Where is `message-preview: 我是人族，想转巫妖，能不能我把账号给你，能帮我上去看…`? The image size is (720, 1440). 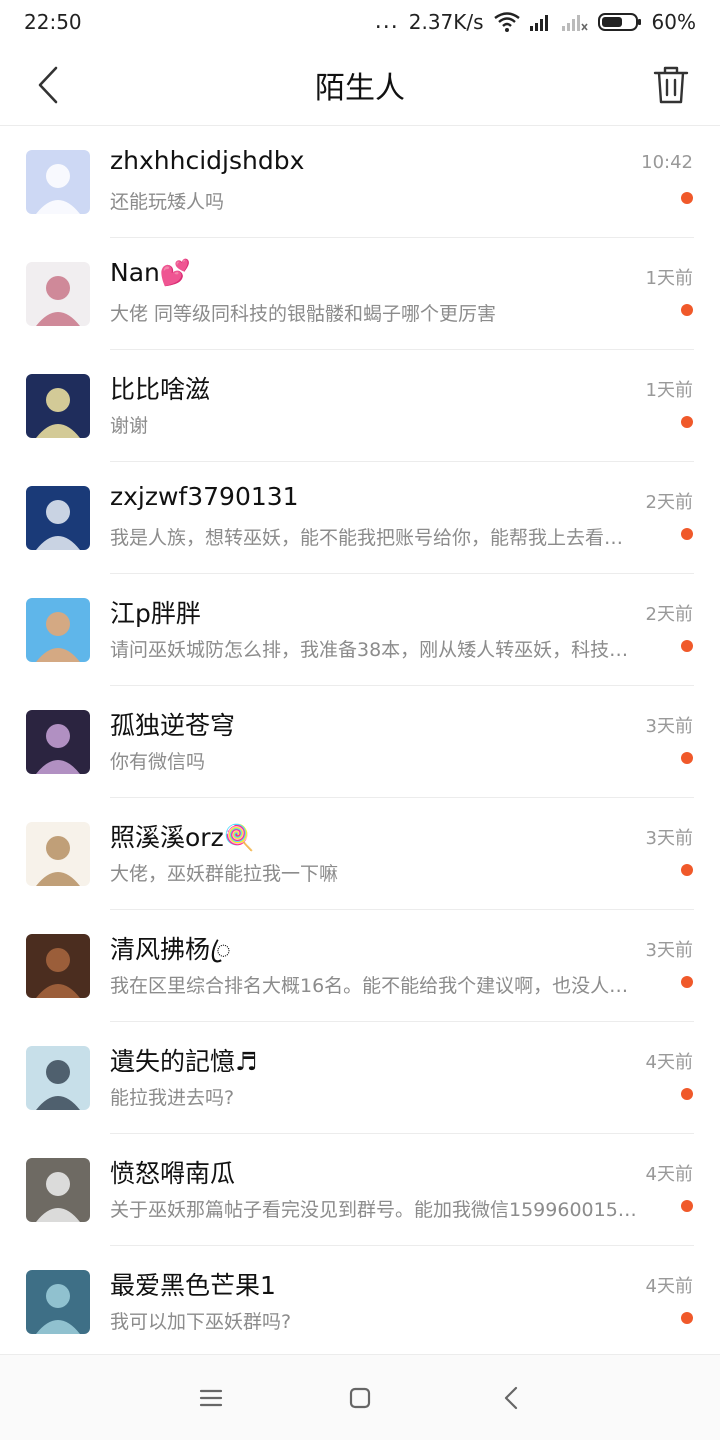
message-preview: 我是人族，想转巫妖，能不能我把账号给你，能帮我上去看… is located at coordinates (367, 538).